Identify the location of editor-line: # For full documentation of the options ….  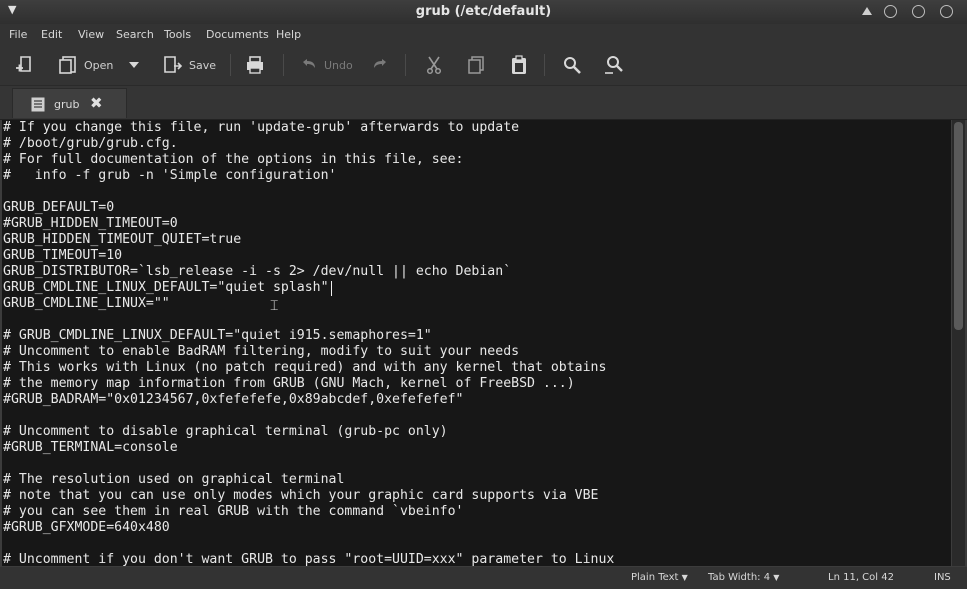
(233, 159).